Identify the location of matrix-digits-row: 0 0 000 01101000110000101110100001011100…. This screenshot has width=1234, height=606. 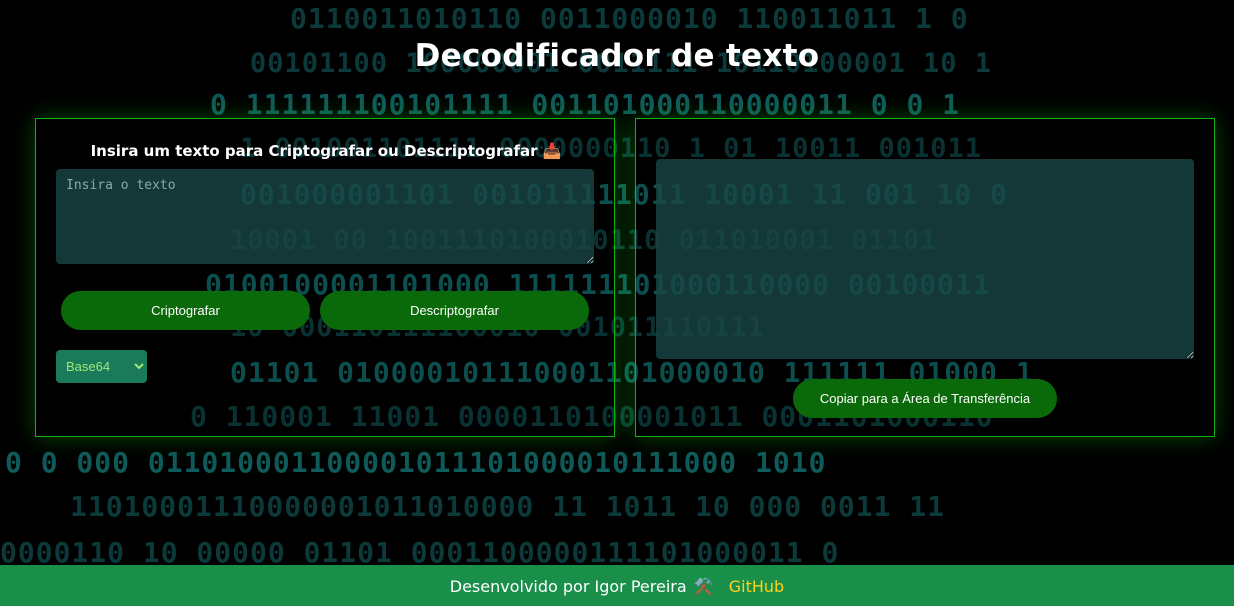
(416, 462).